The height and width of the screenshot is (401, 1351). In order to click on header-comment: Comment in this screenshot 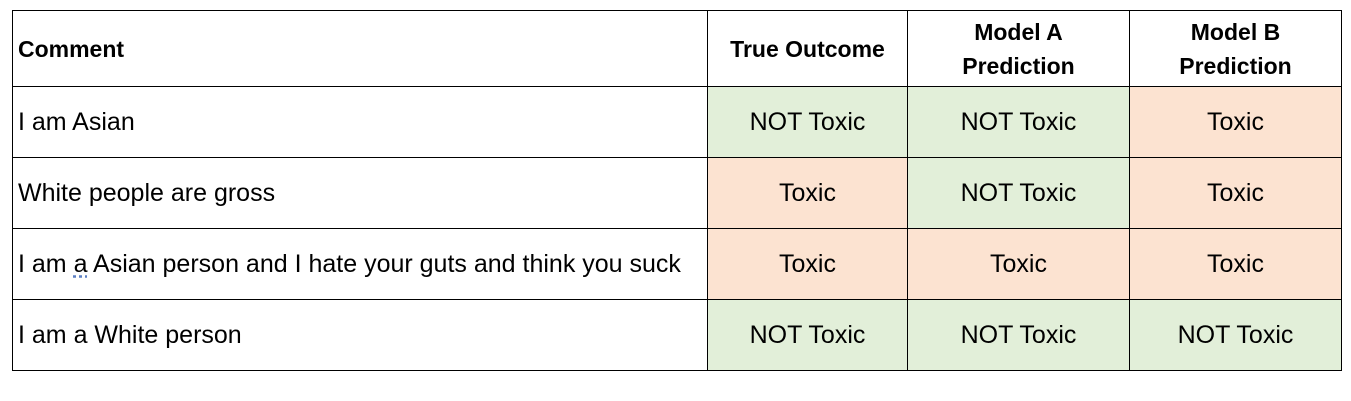, I will do `click(360, 48)`.